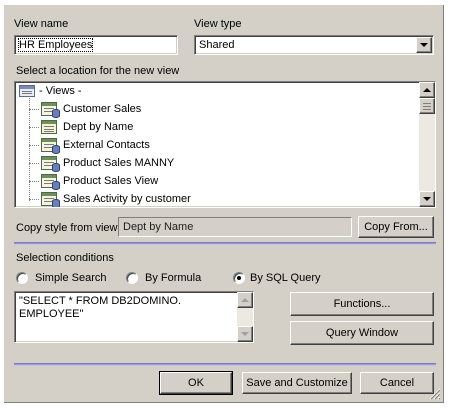 The height and width of the screenshot is (408, 452). What do you see at coordinates (100, 307) in the screenshot?
I see `sql-query-text: "SELECT * FROM DB2DOMINO. EMPLOYEE"` at bounding box center [100, 307].